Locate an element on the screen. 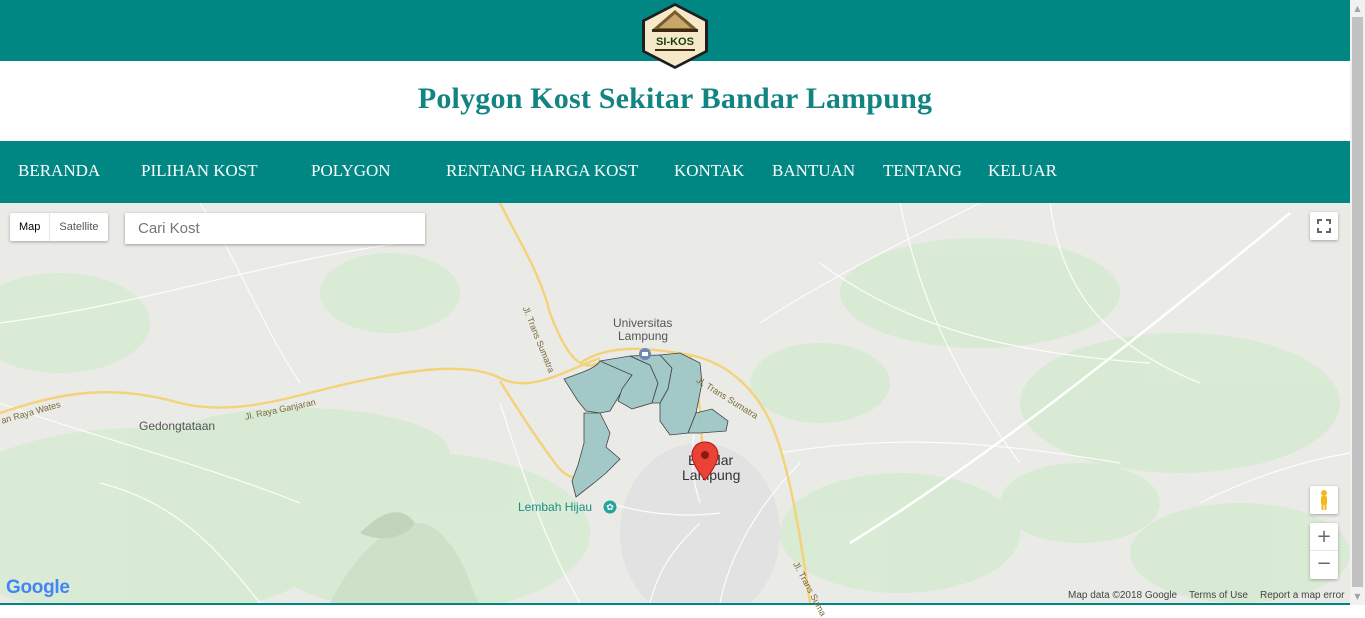  map-type-satellite-button: Satellite is located at coordinates (78, 227).